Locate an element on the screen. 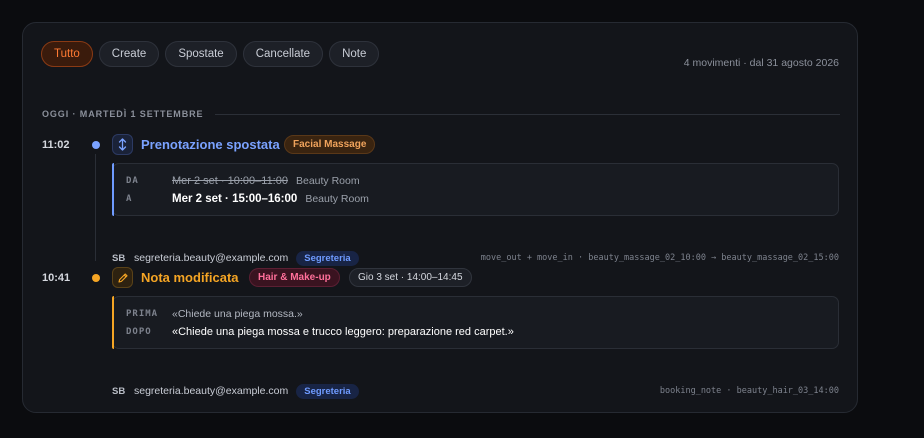 Image resolution: width=924 pixels, height=438 pixels. filter-notes: Note is located at coordinates (354, 54).